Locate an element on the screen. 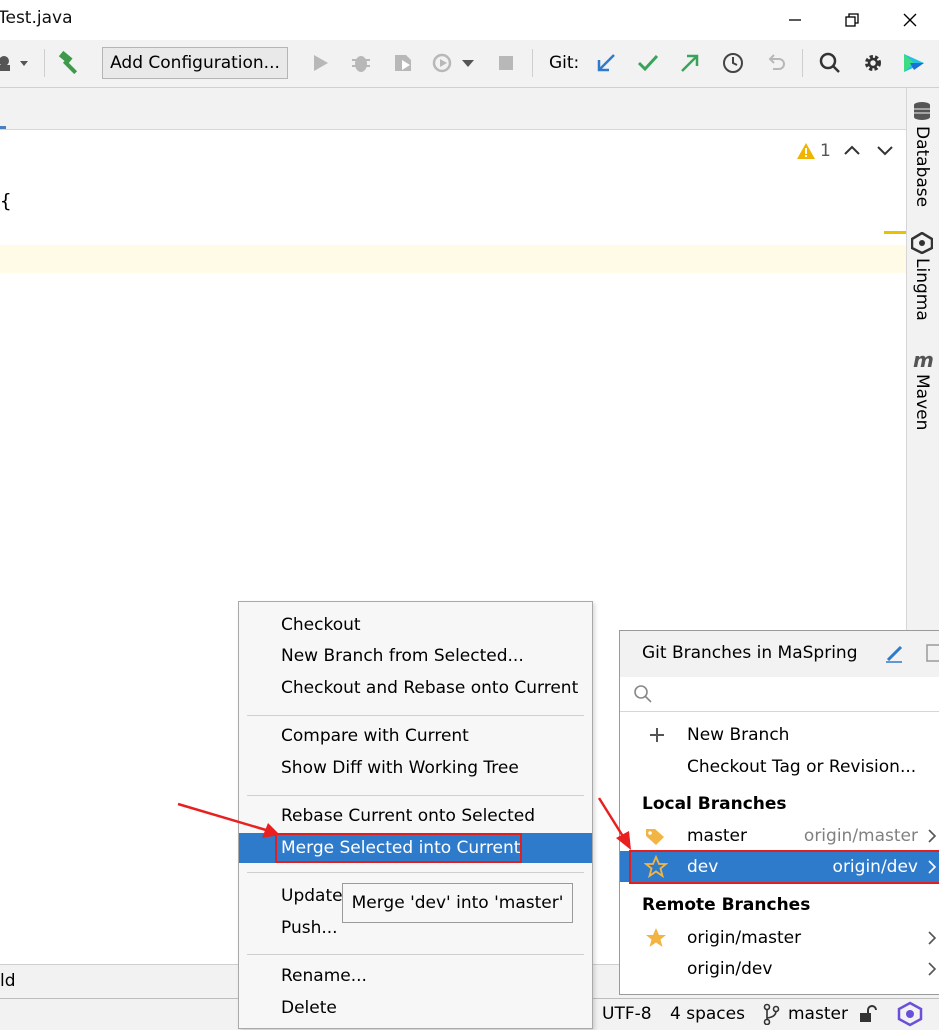 The height and width of the screenshot is (1030, 939). annotation-arrows is located at coordinates (404, 823).